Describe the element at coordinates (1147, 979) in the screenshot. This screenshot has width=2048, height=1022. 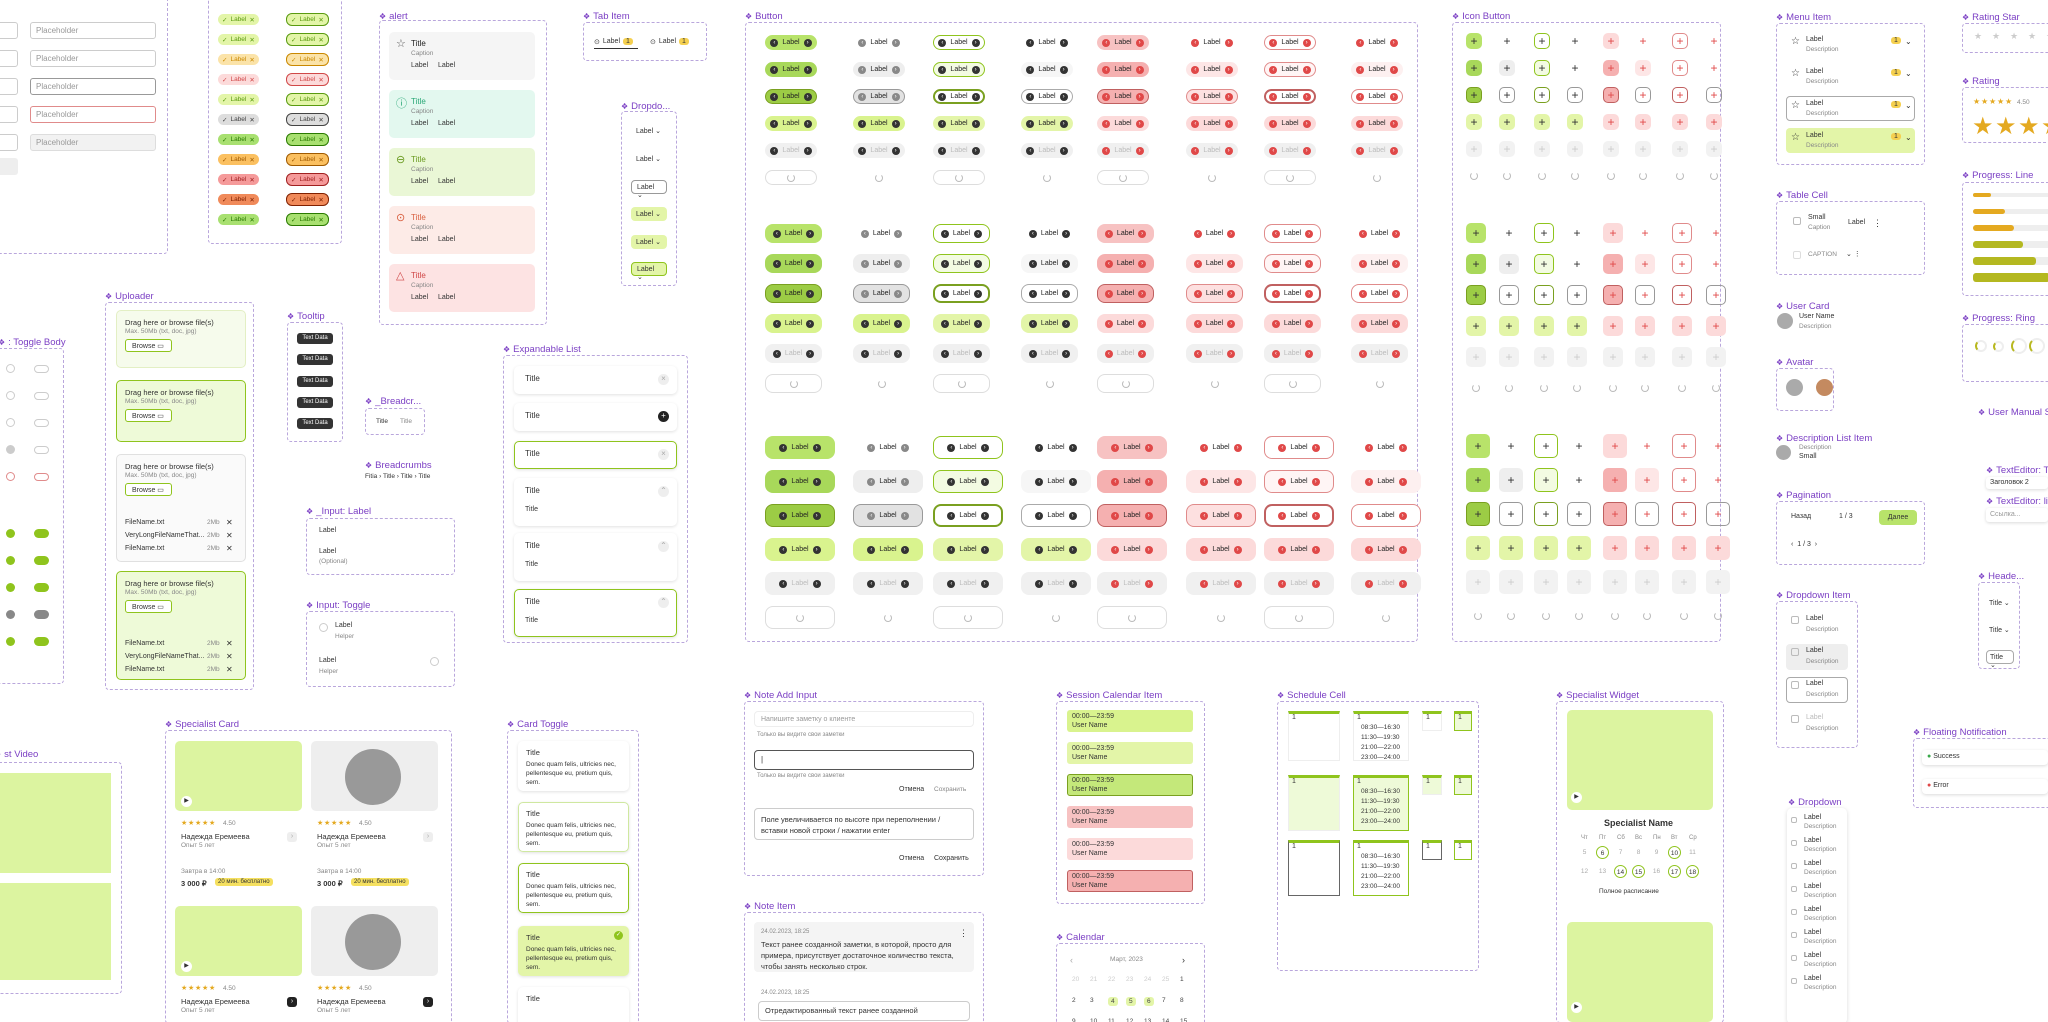
I see `calendar-day: 24` at that location.